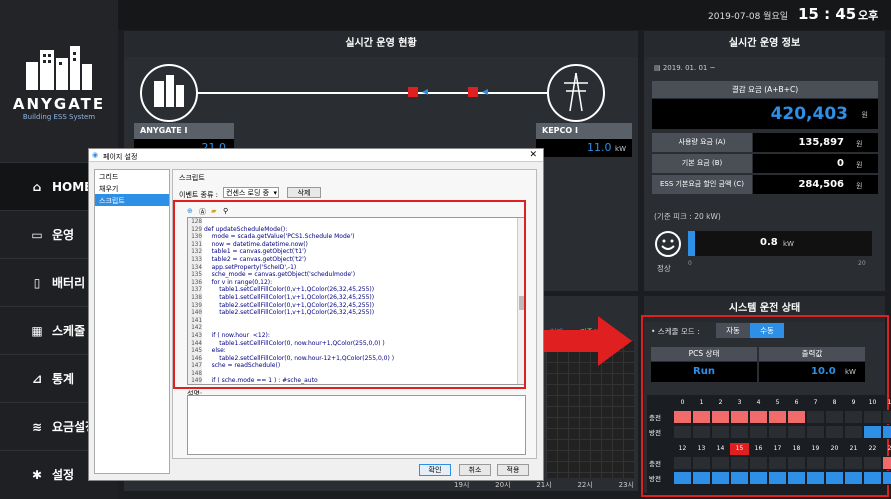  What do you see at coordinates (685, 68) in the screenshot?
I see `date-range: ▤ 2019. 01. 01 ~` at bounding box center [685, 68].